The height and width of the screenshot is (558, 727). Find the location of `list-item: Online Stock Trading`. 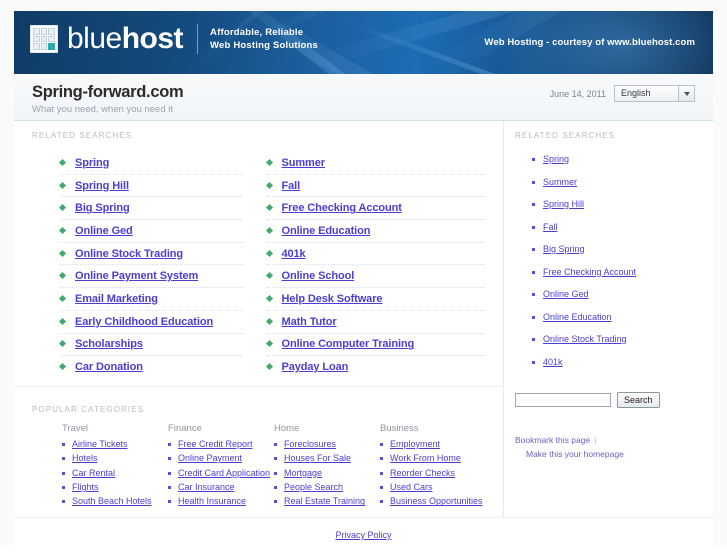

list-item: Online Stock Trading is located at coordinates (622, 339).